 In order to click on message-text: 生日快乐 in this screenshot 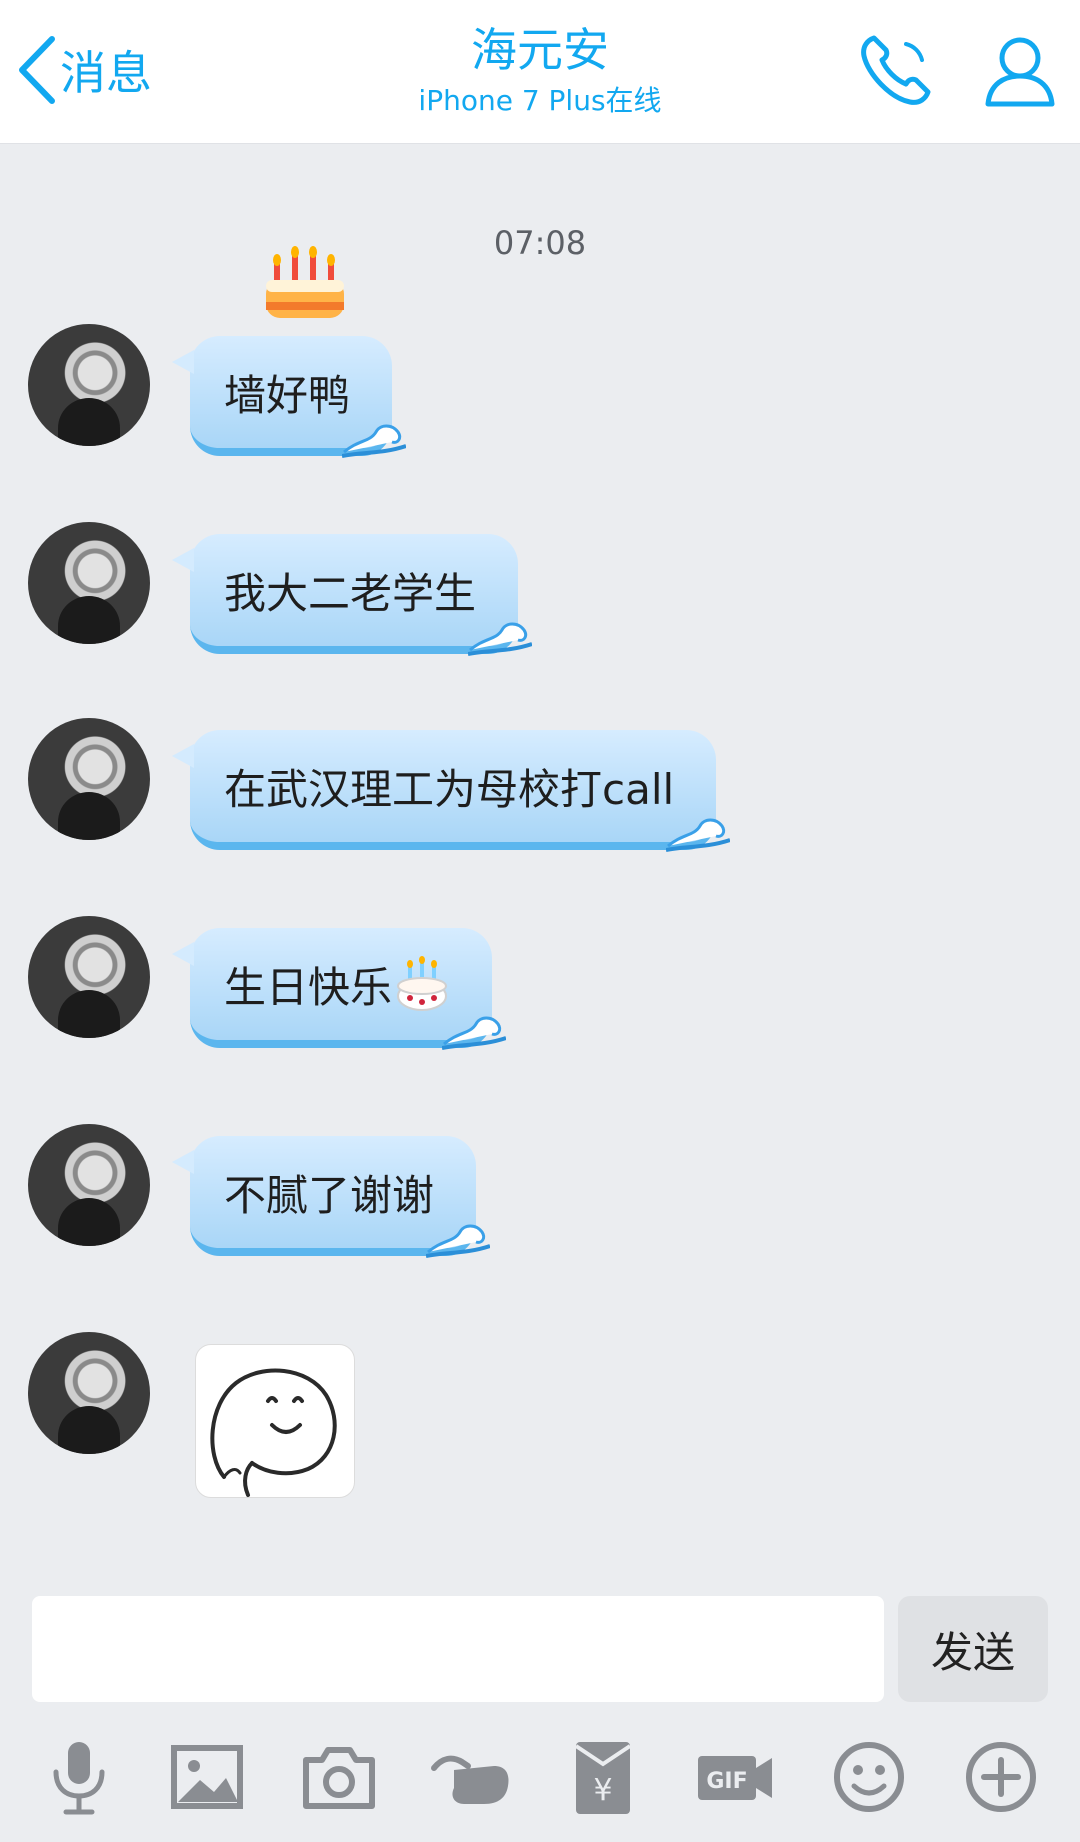, I will do `click(308, 987)`.